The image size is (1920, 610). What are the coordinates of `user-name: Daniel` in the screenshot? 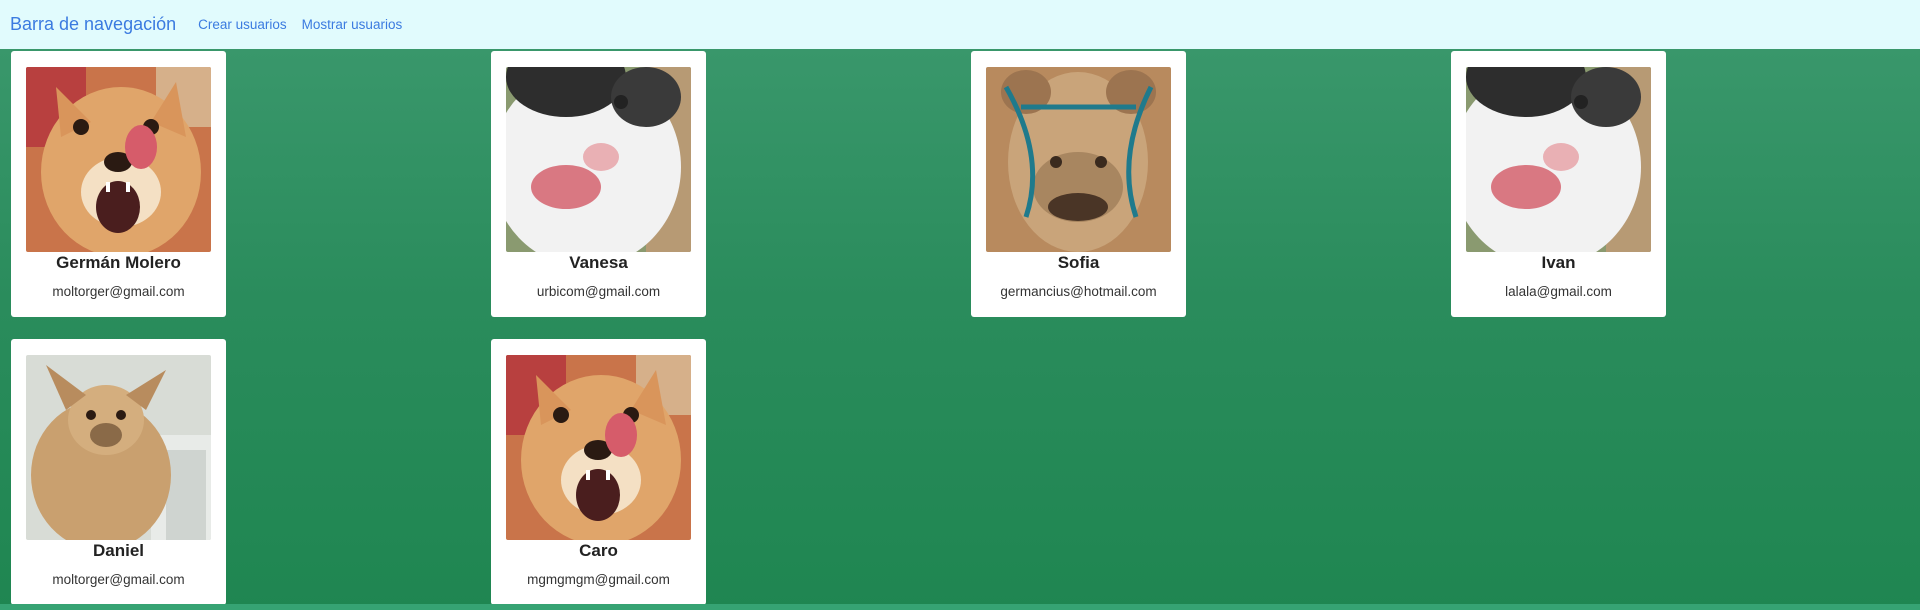 It's located at (118, 550).